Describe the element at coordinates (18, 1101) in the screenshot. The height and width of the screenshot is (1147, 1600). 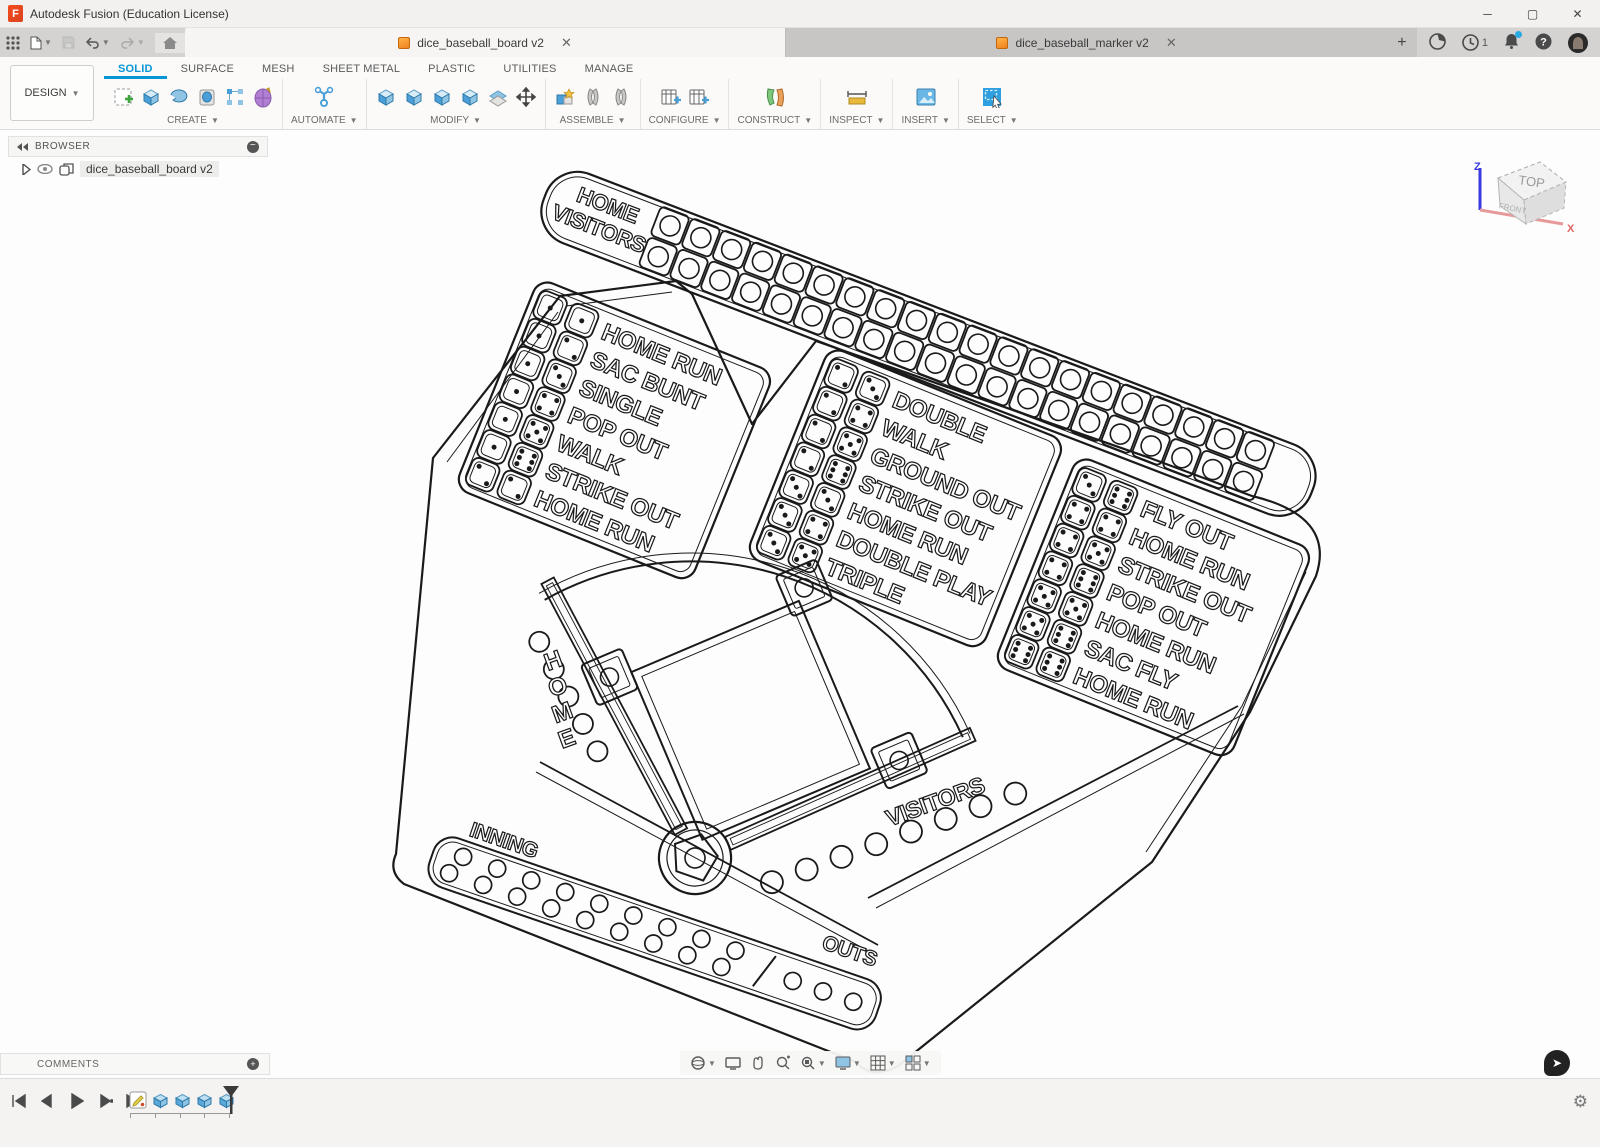
I see `timeline-go-to-start-button` at that location.